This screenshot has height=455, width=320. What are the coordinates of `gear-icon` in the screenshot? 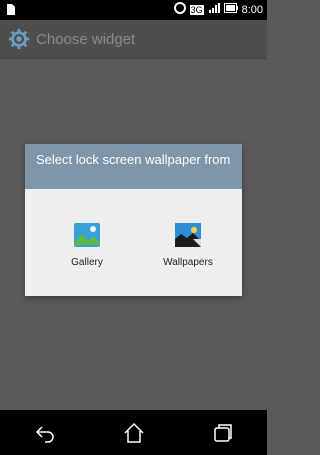 It's located at (19, 39).